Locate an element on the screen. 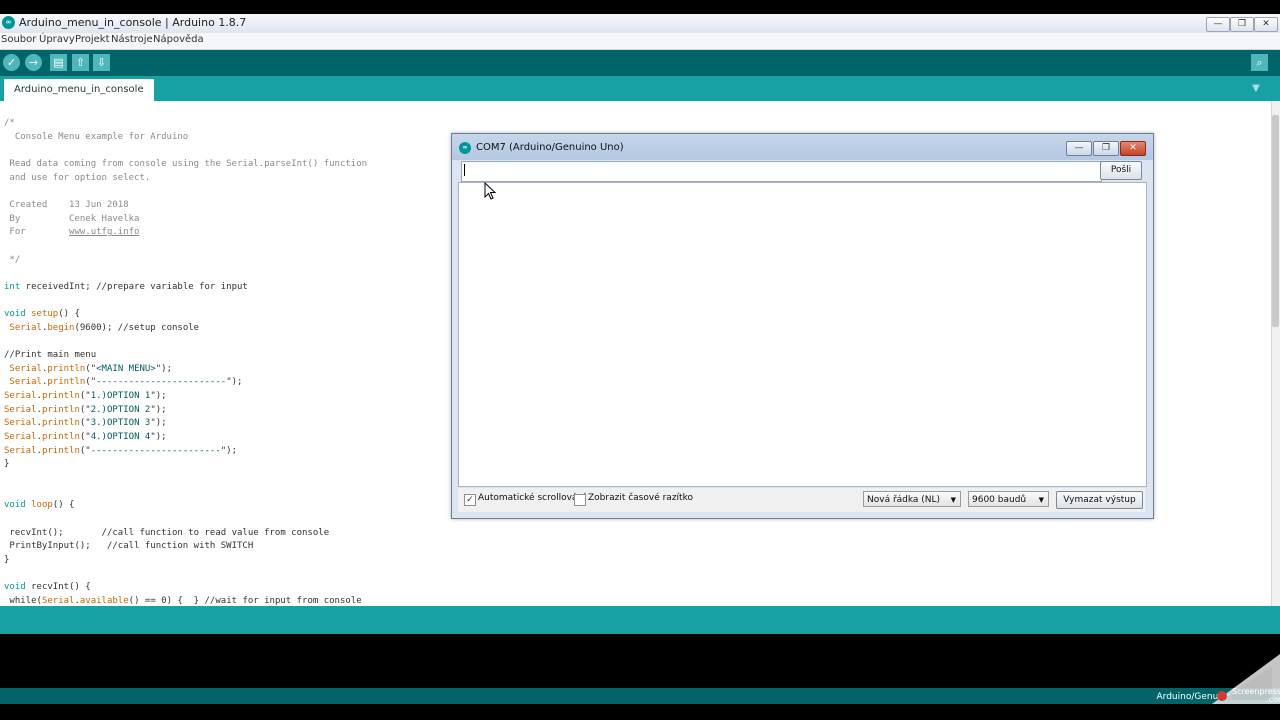  menu-projekt: Projekt is located at coordinates (92, 39).